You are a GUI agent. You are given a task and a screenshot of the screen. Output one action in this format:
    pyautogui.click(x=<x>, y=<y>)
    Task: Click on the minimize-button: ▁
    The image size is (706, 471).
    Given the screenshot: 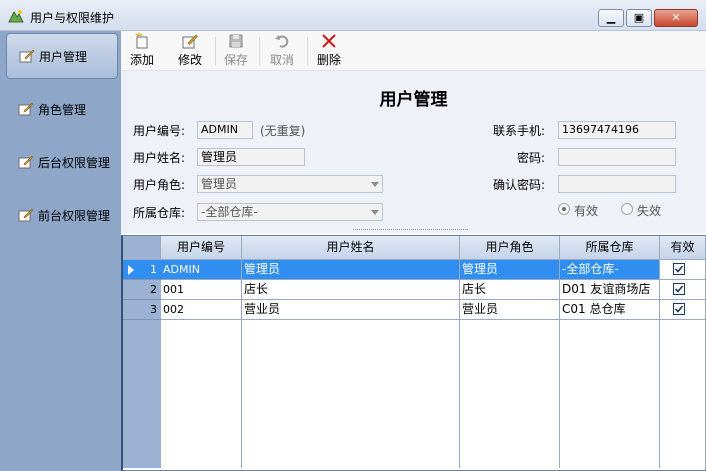 What is the action you would take?
    pyautogui.click(x=611, y=18)
    